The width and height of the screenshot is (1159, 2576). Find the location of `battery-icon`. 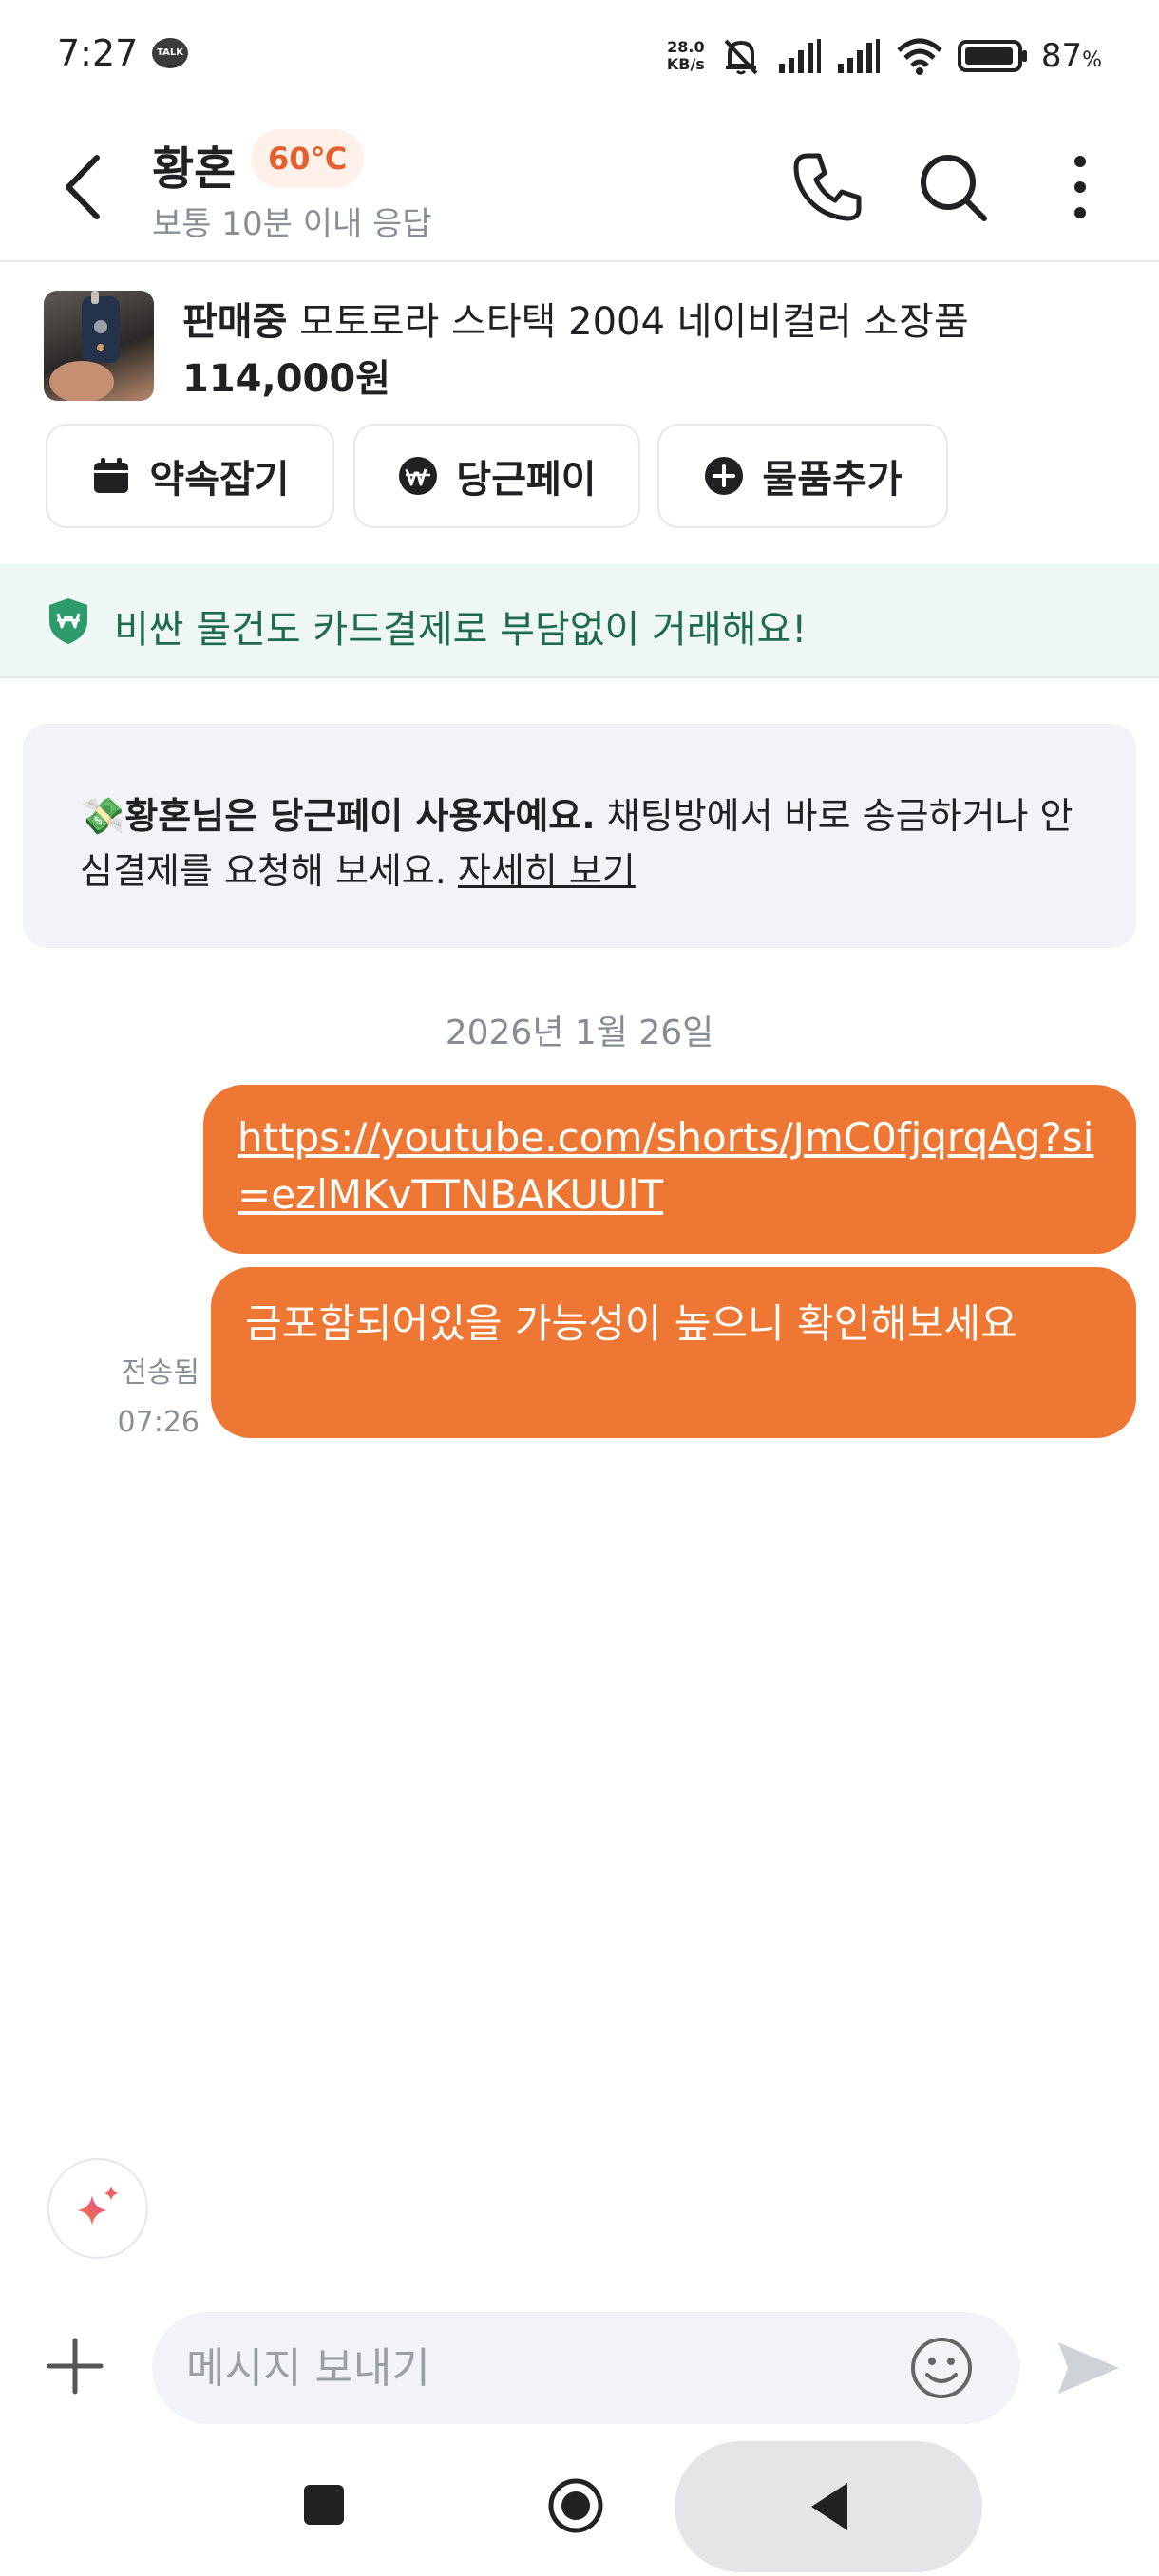

battery-icon is located at coordinates (992, 56).